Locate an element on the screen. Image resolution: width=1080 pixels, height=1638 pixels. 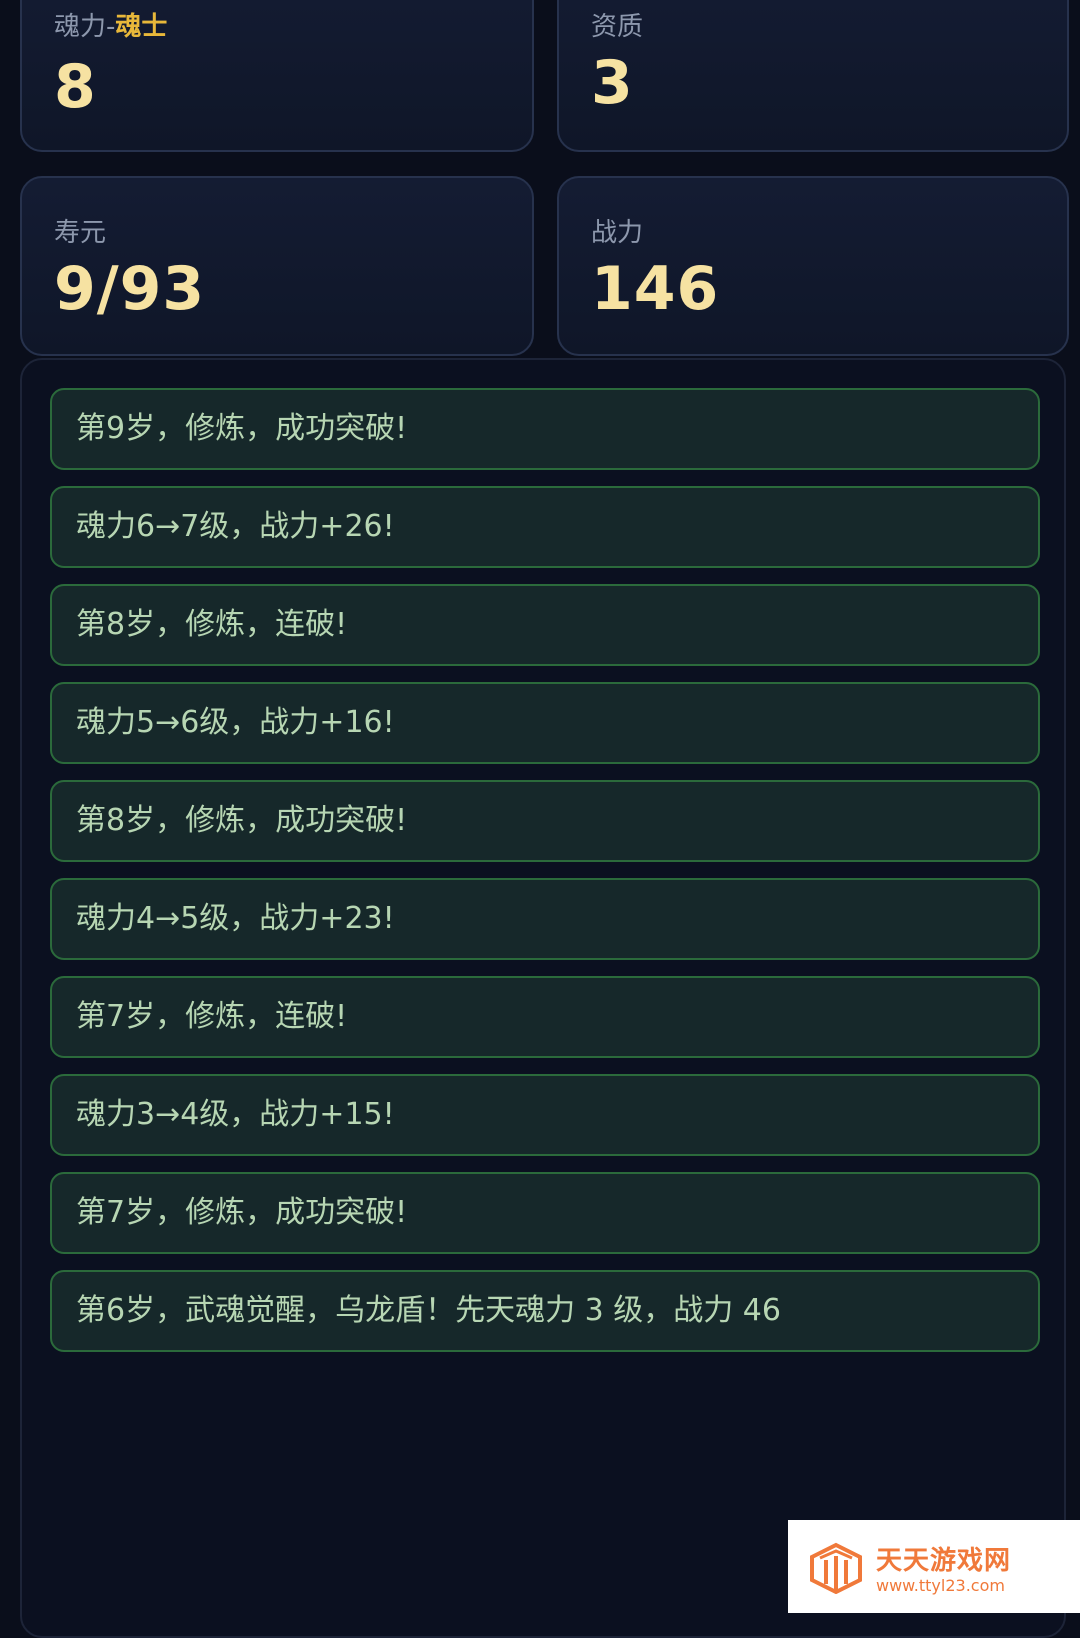
log-item: 魂力4→5级，战力+23! is located at coordinates (545, 919).